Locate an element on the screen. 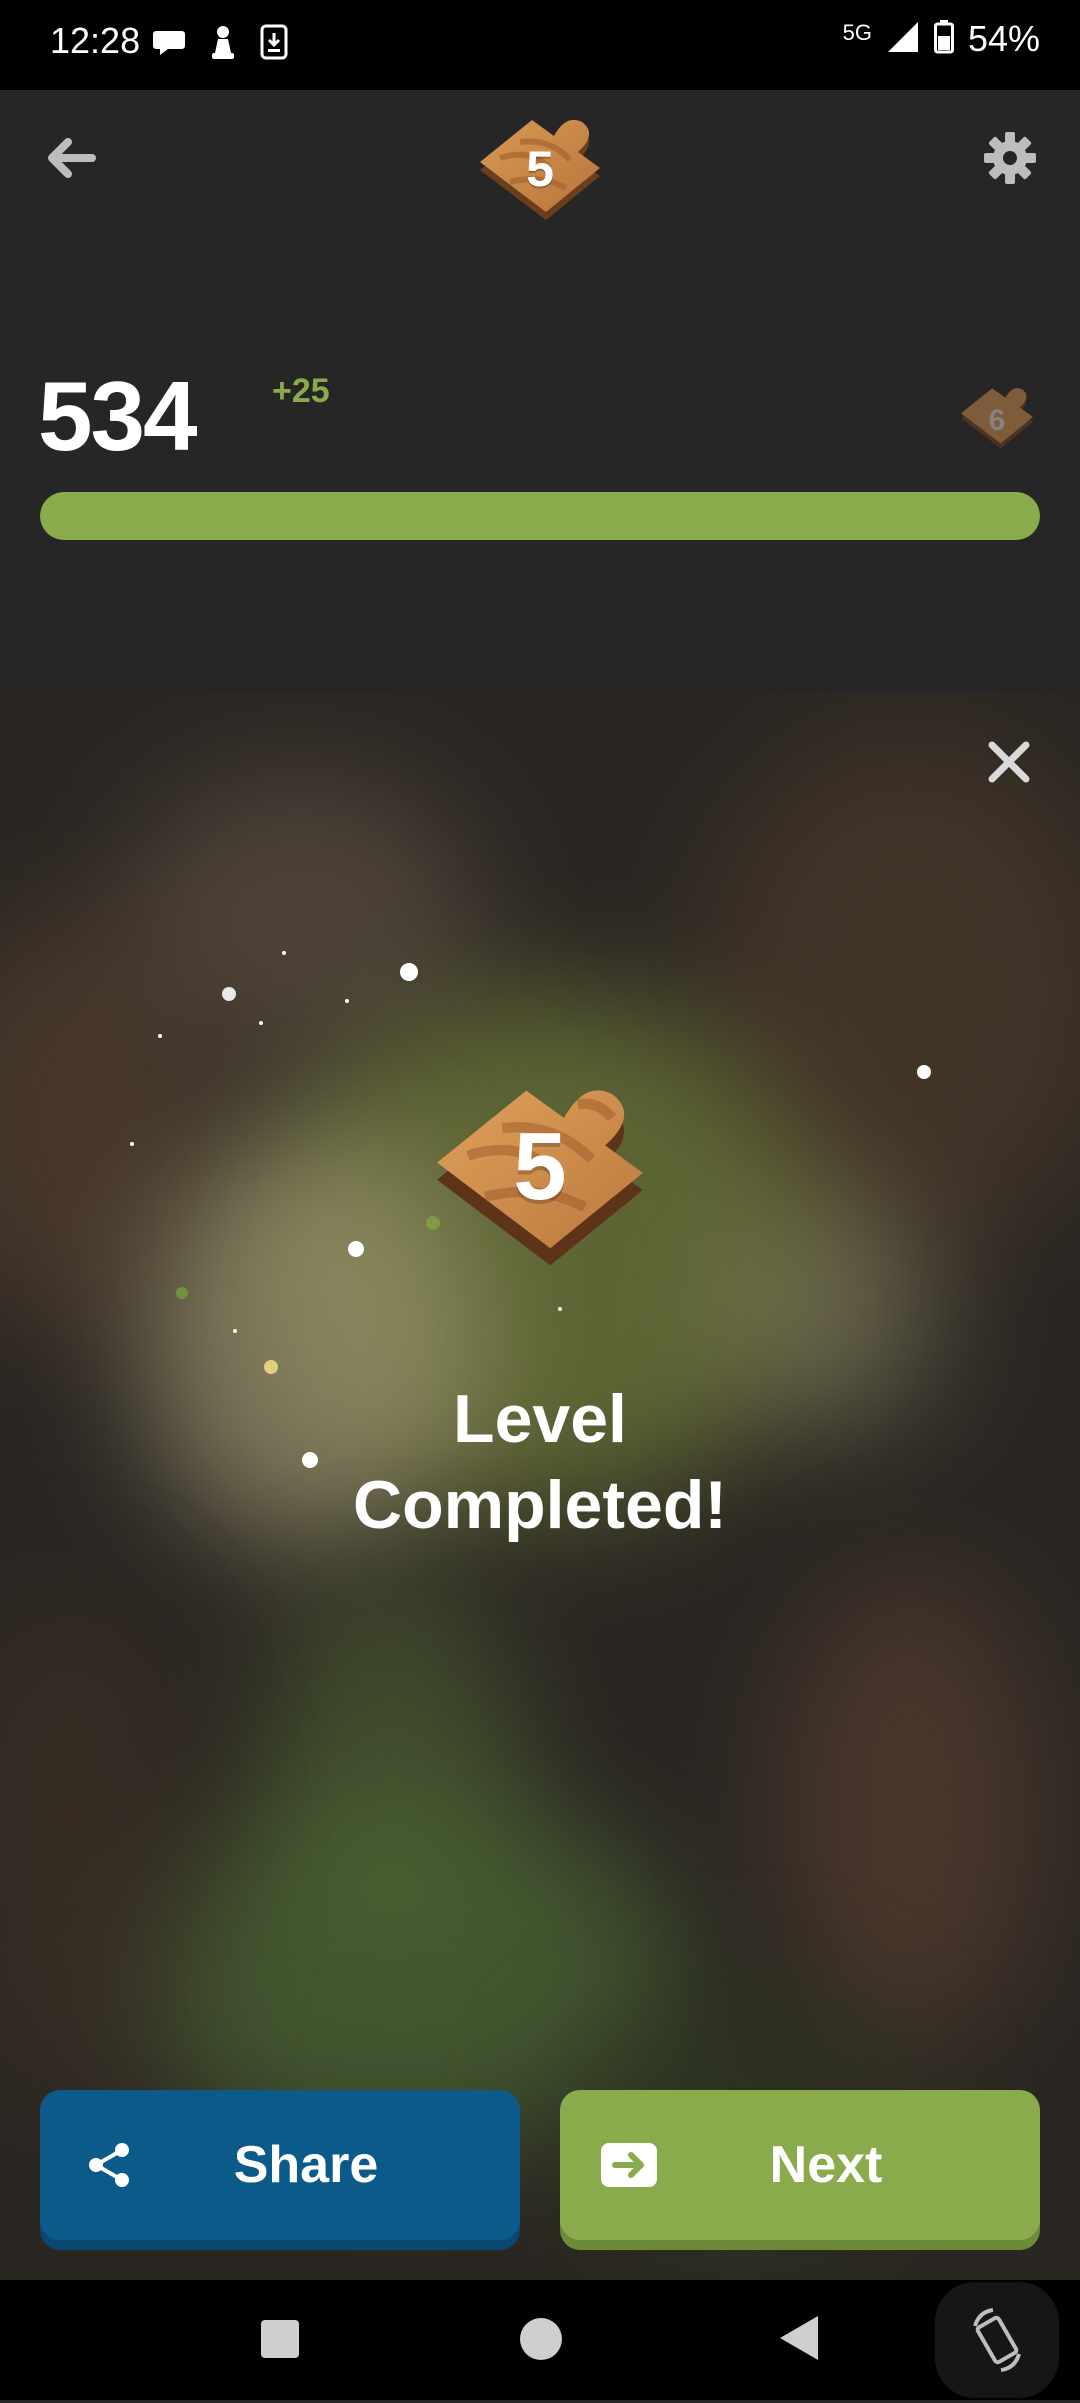 This screenshot has height=2403, width=1080. download-icon is located at coordinates (274, 44).